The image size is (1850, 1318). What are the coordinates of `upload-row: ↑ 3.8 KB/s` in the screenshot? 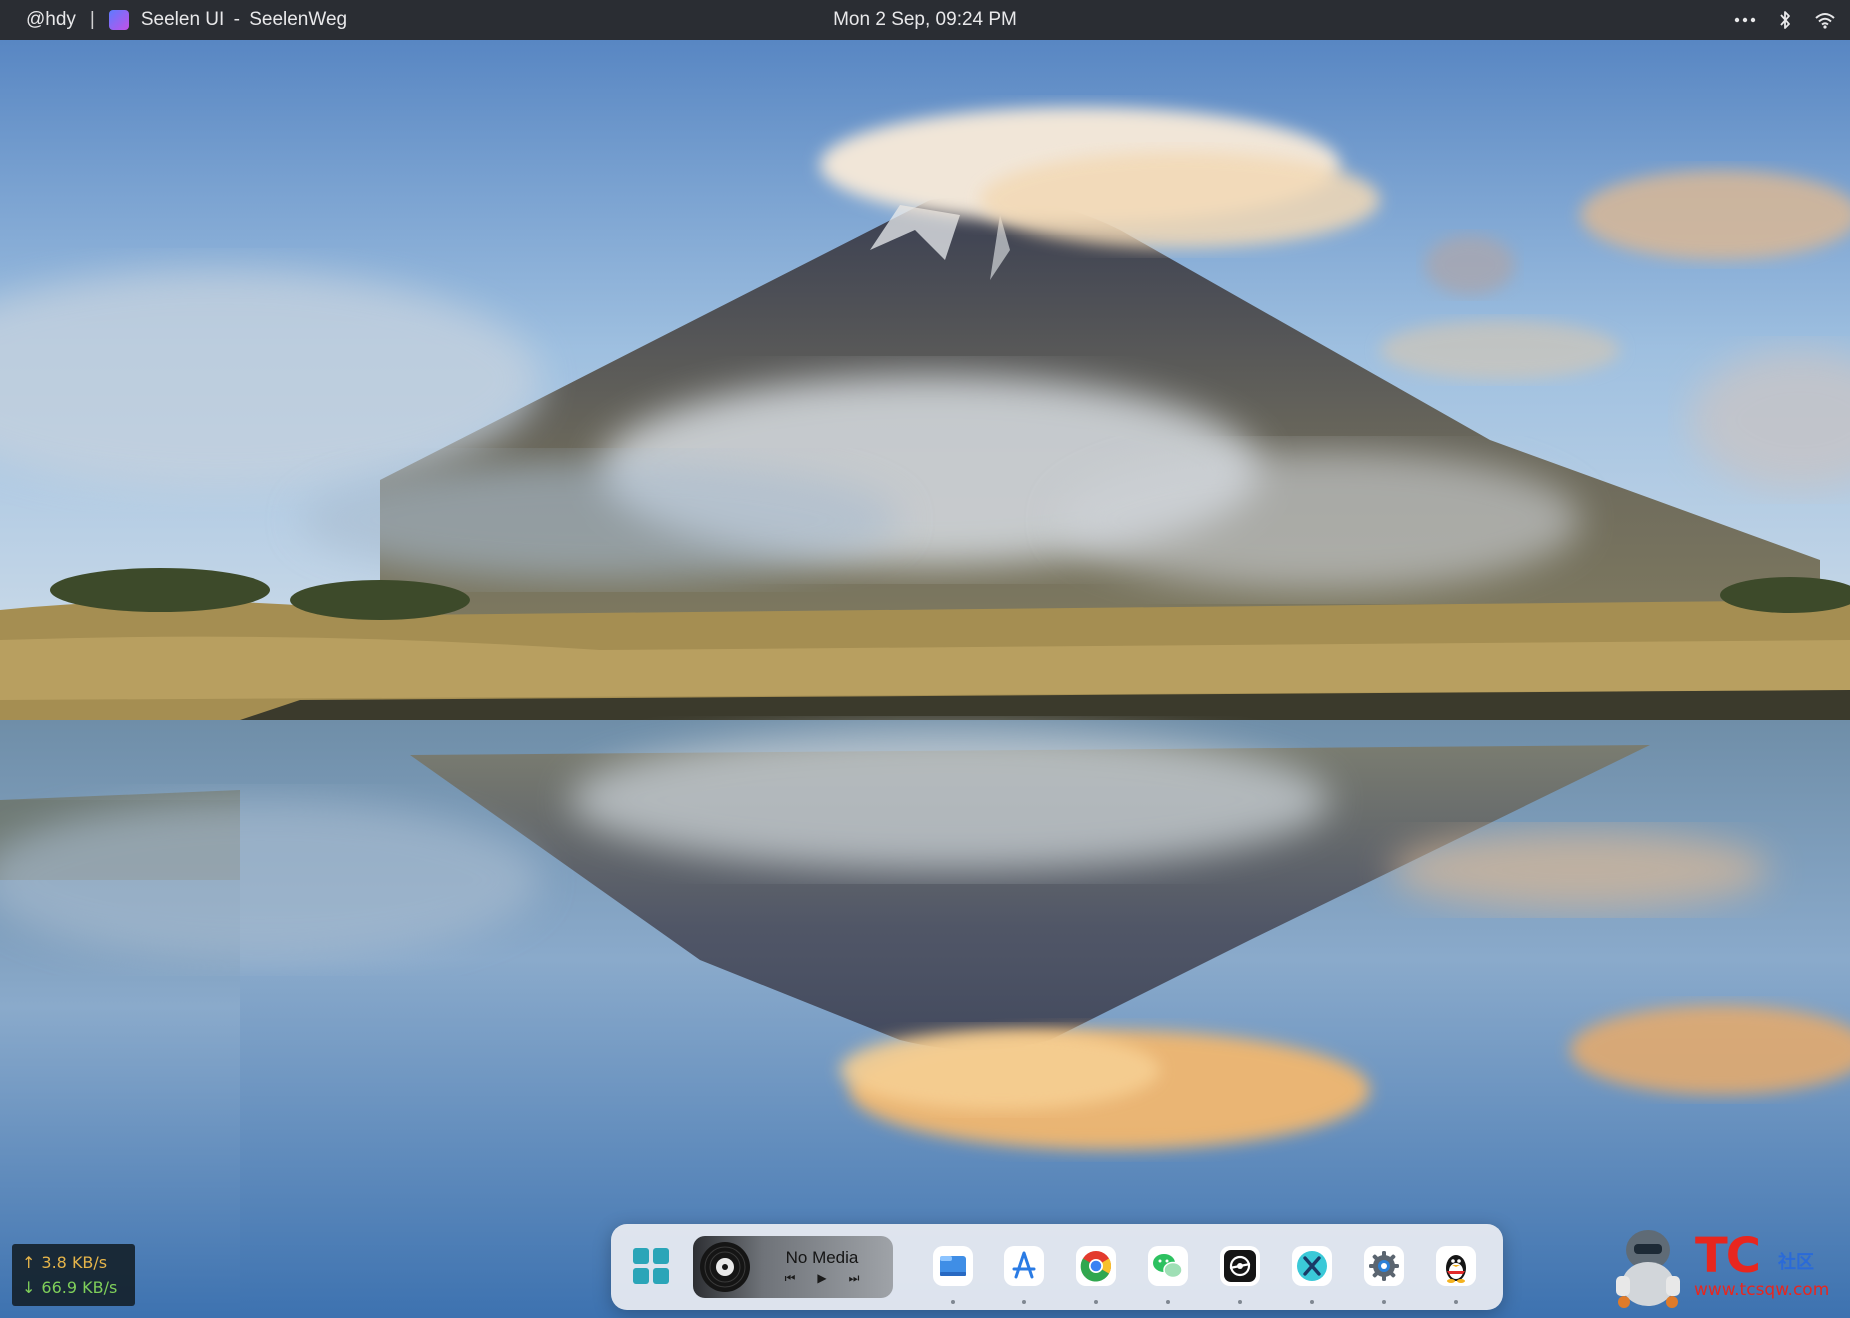 It's located at (73, 1262).